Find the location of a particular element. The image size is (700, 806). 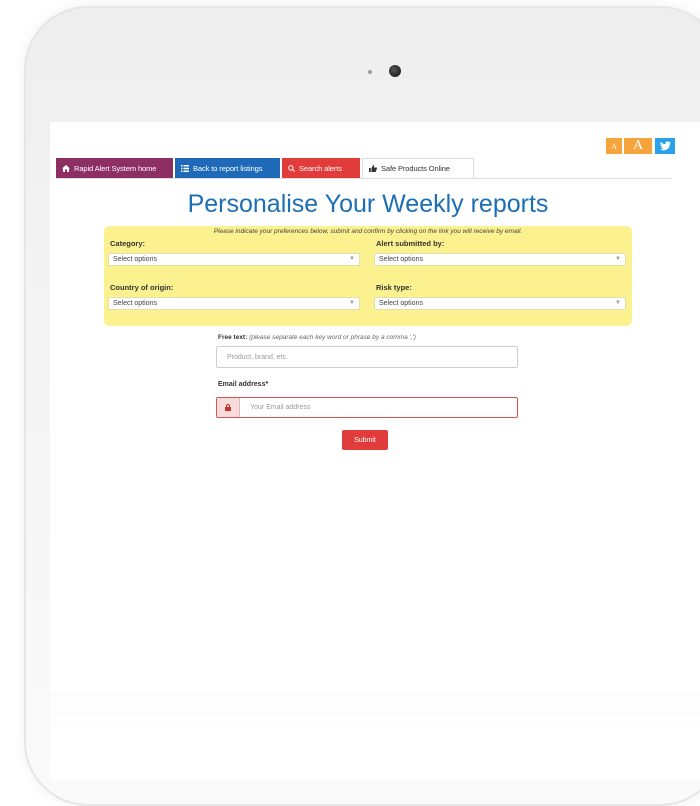

font-decrease-button: A is located at coordinates (614, 146).